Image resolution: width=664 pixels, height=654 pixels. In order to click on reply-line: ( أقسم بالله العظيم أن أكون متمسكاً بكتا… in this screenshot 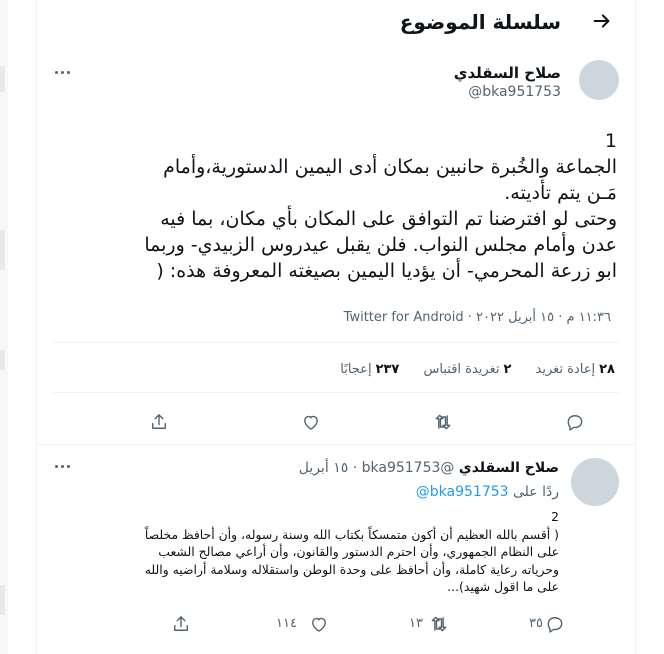, I will do `click(351, 534)`.